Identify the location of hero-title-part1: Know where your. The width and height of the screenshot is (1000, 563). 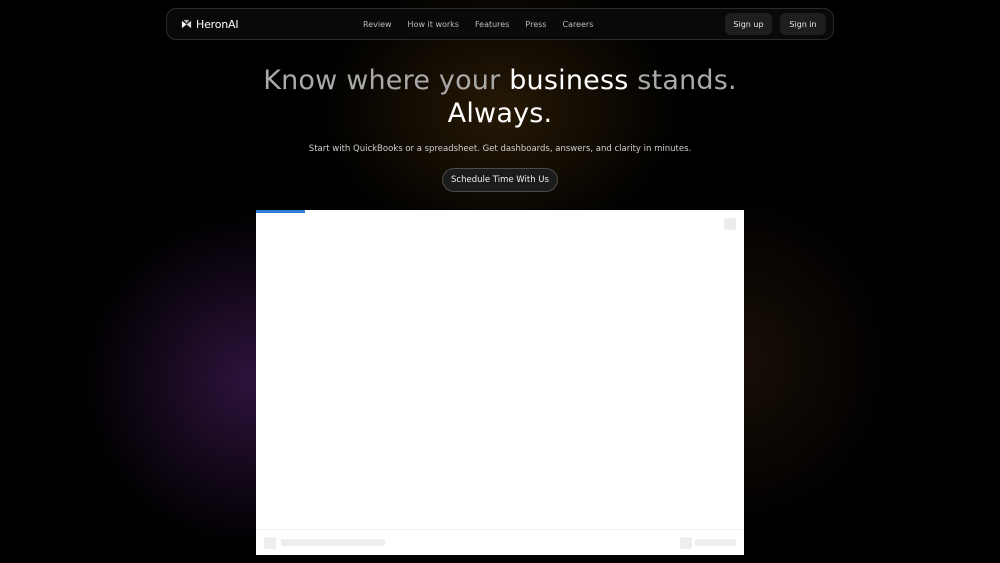
(386, 80).